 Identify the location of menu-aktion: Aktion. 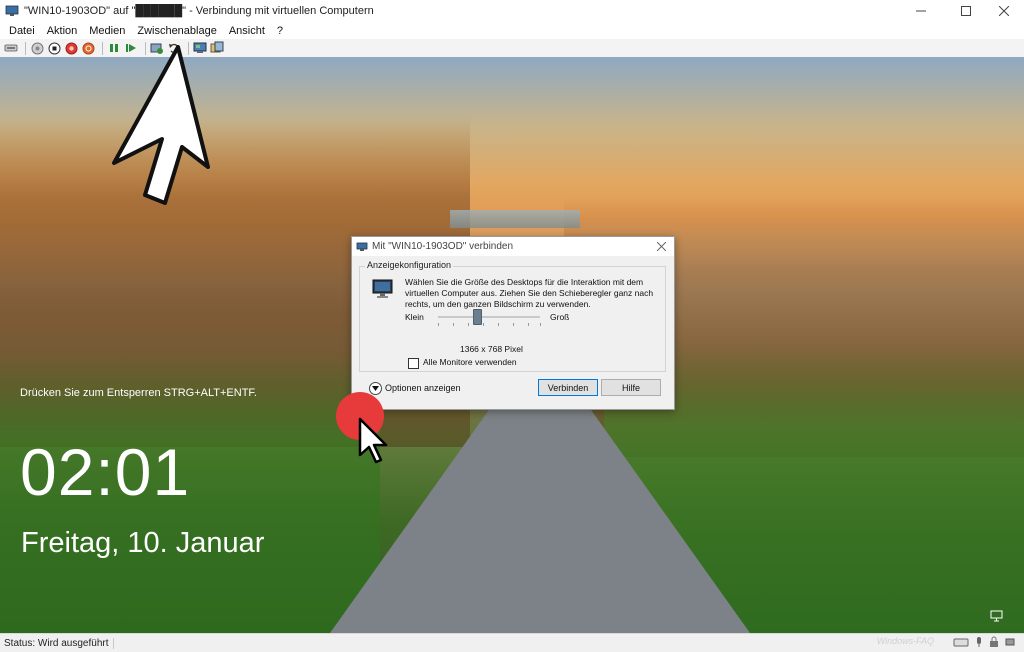
(62, 31).